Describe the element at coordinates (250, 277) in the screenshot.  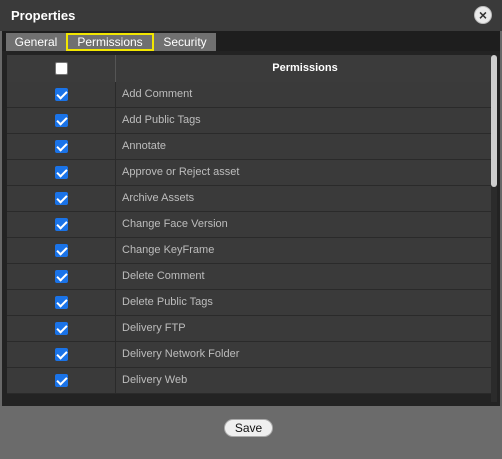
I see `table-row: Delete Comment` at that location.